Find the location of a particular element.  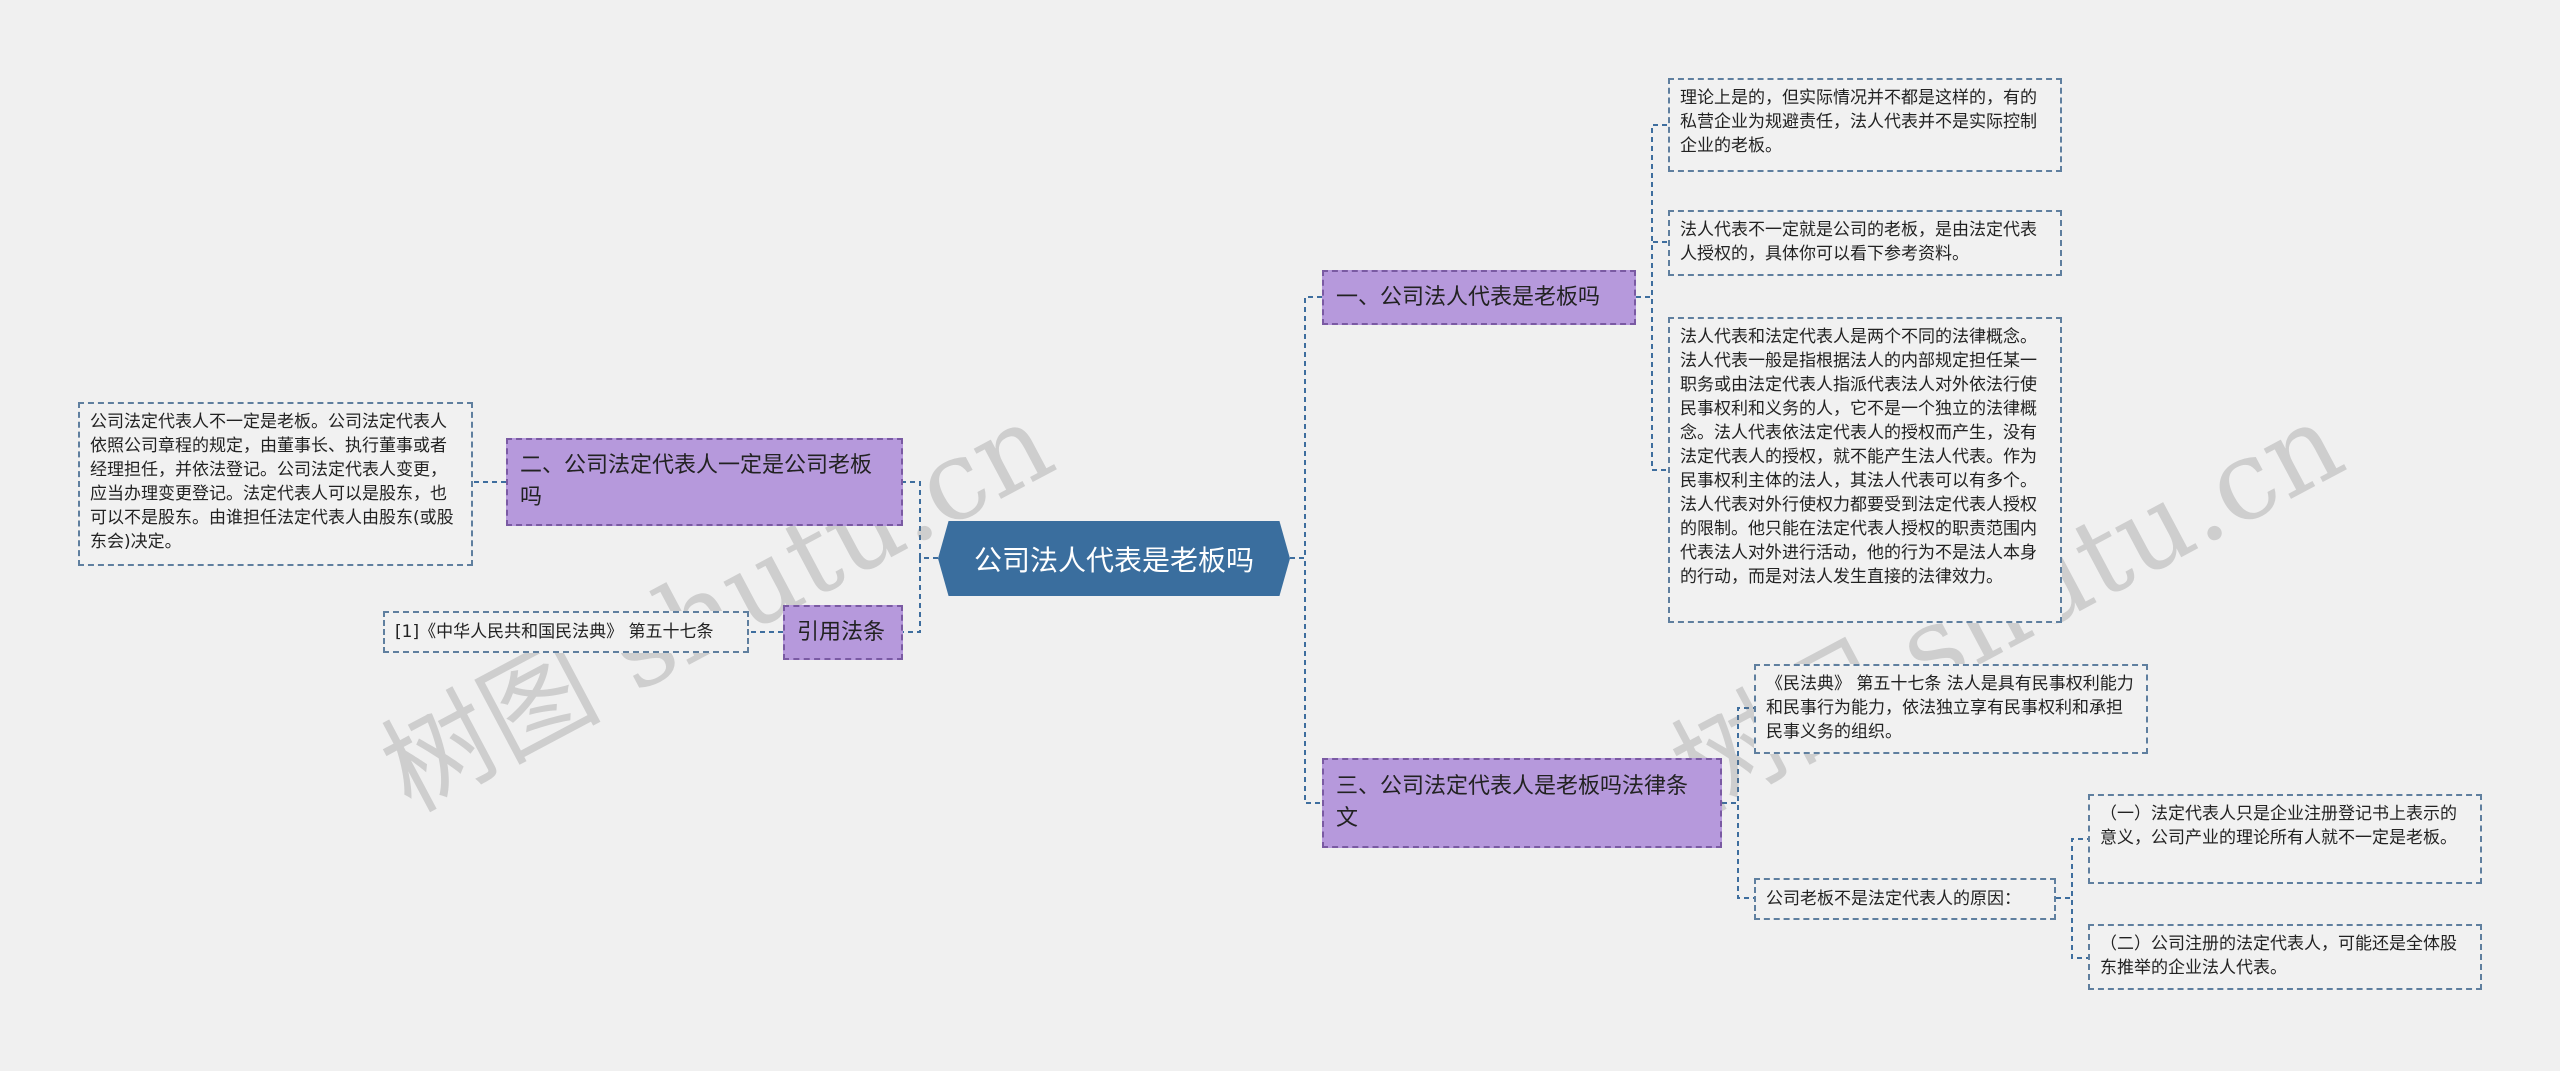

connector-root-b1 is located at coordinates (1306, 427).